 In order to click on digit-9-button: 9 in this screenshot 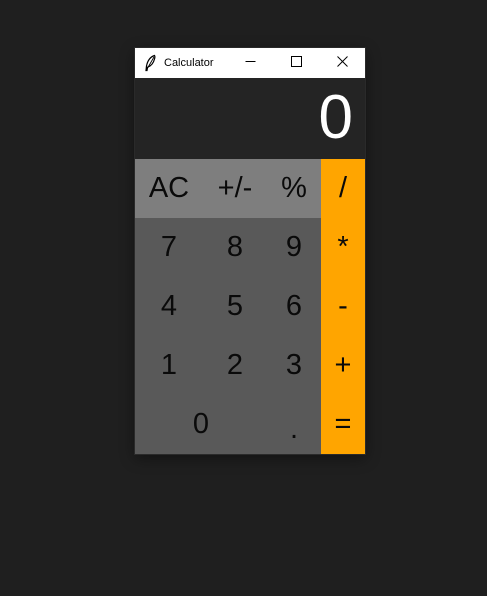, I will do `click(294, 247)`.